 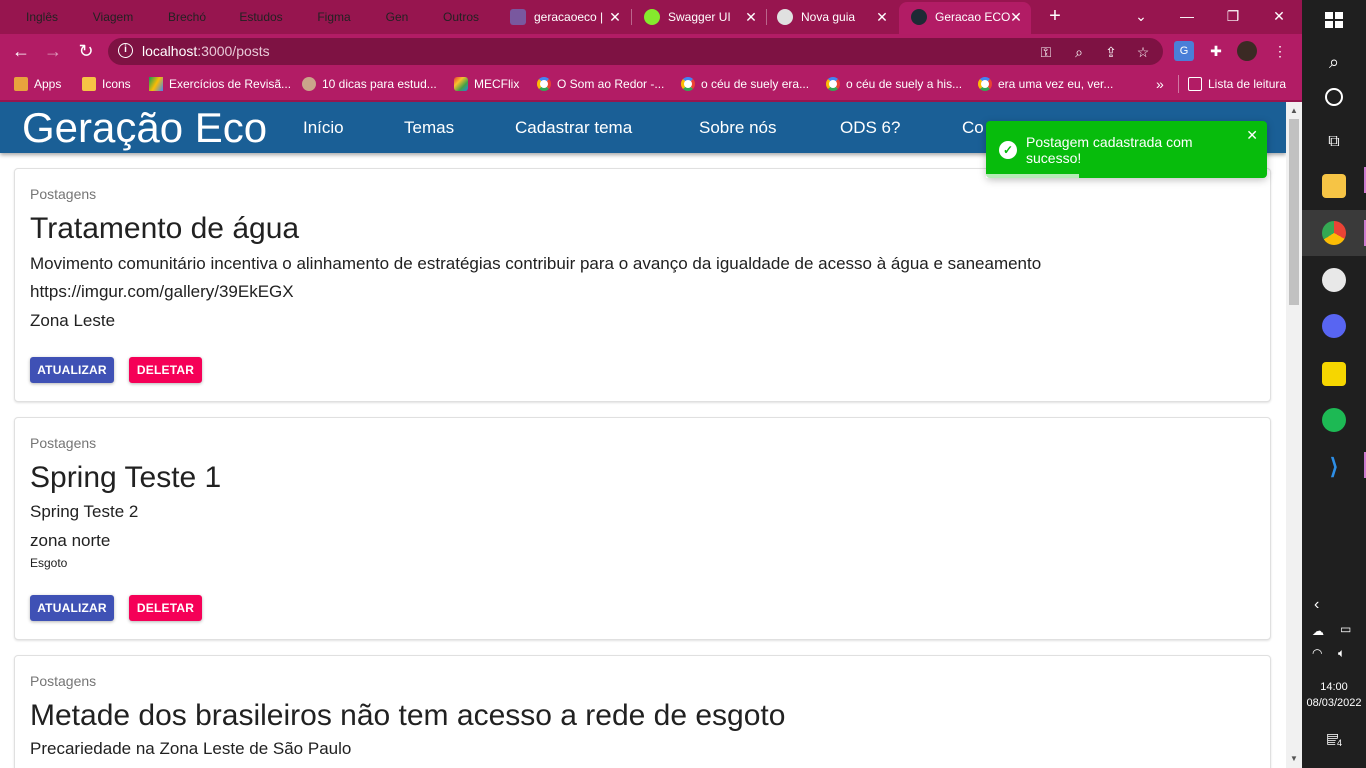 What do you see at coordinates (170, 51) in the screenshot?
I see `url-host: localhost` at bounding box center [170, 51].